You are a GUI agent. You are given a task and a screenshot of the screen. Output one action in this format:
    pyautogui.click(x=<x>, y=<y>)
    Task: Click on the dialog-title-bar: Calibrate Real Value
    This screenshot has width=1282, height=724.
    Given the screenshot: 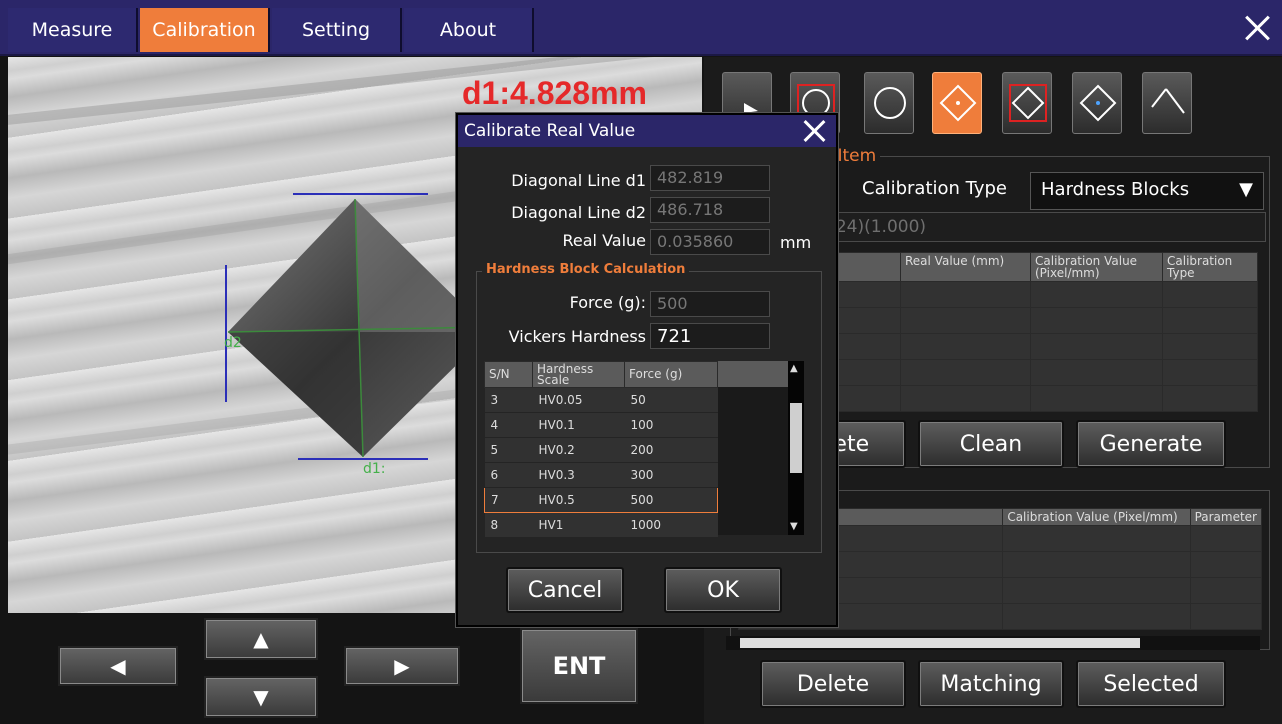 What is the action you would take?
    pyautogui.click(x=647, y=131)
    